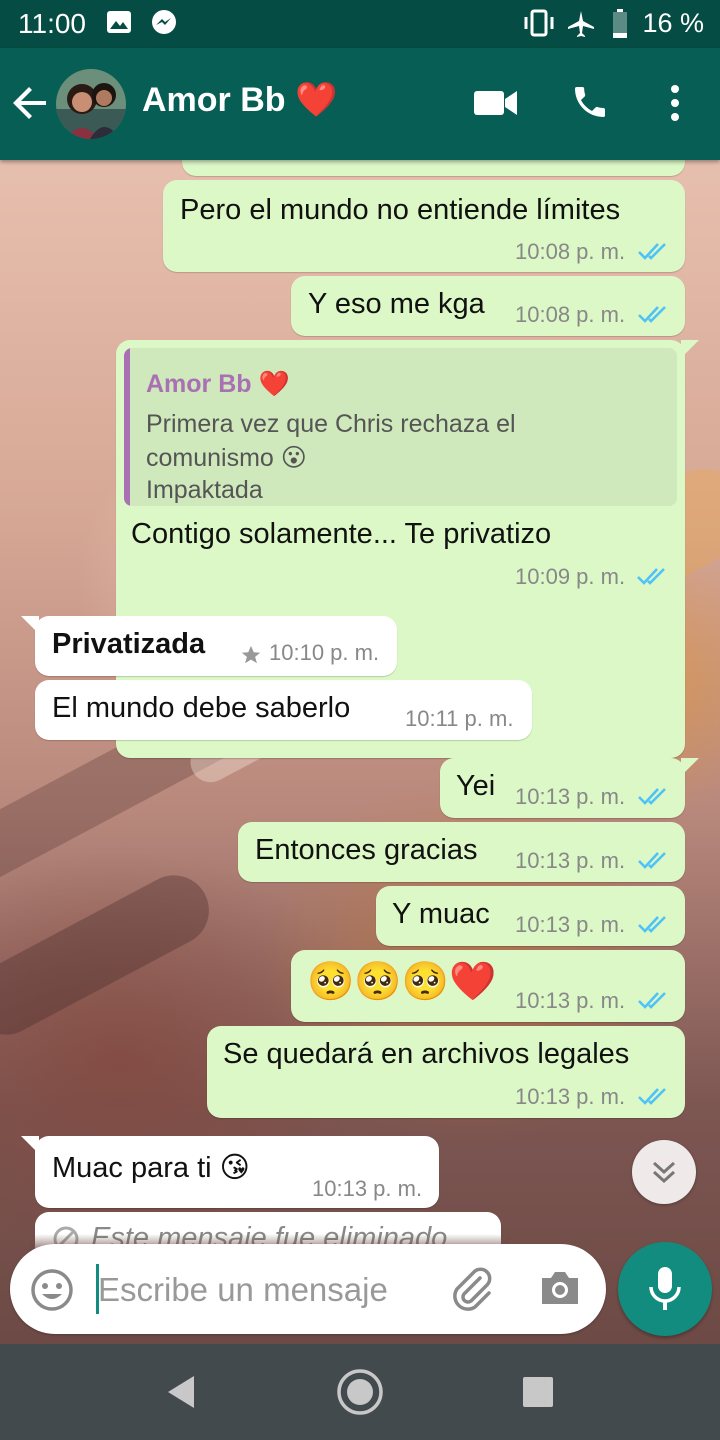  Describe the element at coordinates (441, 914) in the screenshot. I see `message-text: Y muac` at that location.